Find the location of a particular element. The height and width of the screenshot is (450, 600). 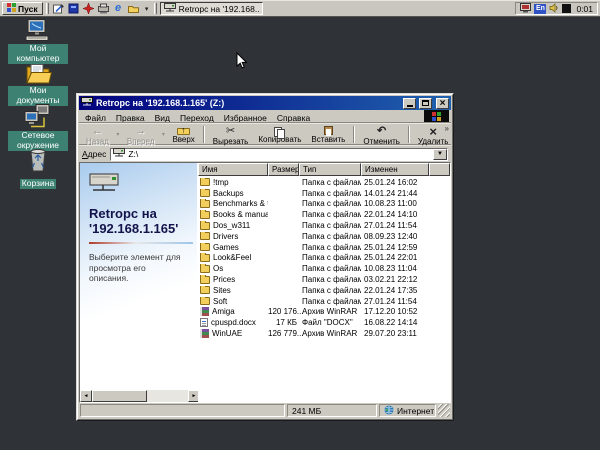

file-row: Games Папка с файлами25.01.24 12:59 is located at coordinates (324, 247).